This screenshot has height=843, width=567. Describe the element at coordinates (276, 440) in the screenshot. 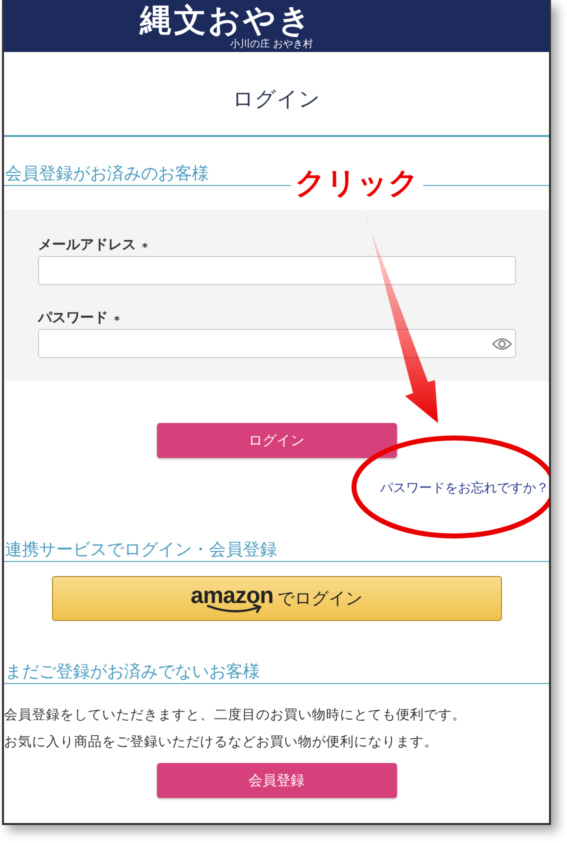

I see `login-button: ログイン` at that location.